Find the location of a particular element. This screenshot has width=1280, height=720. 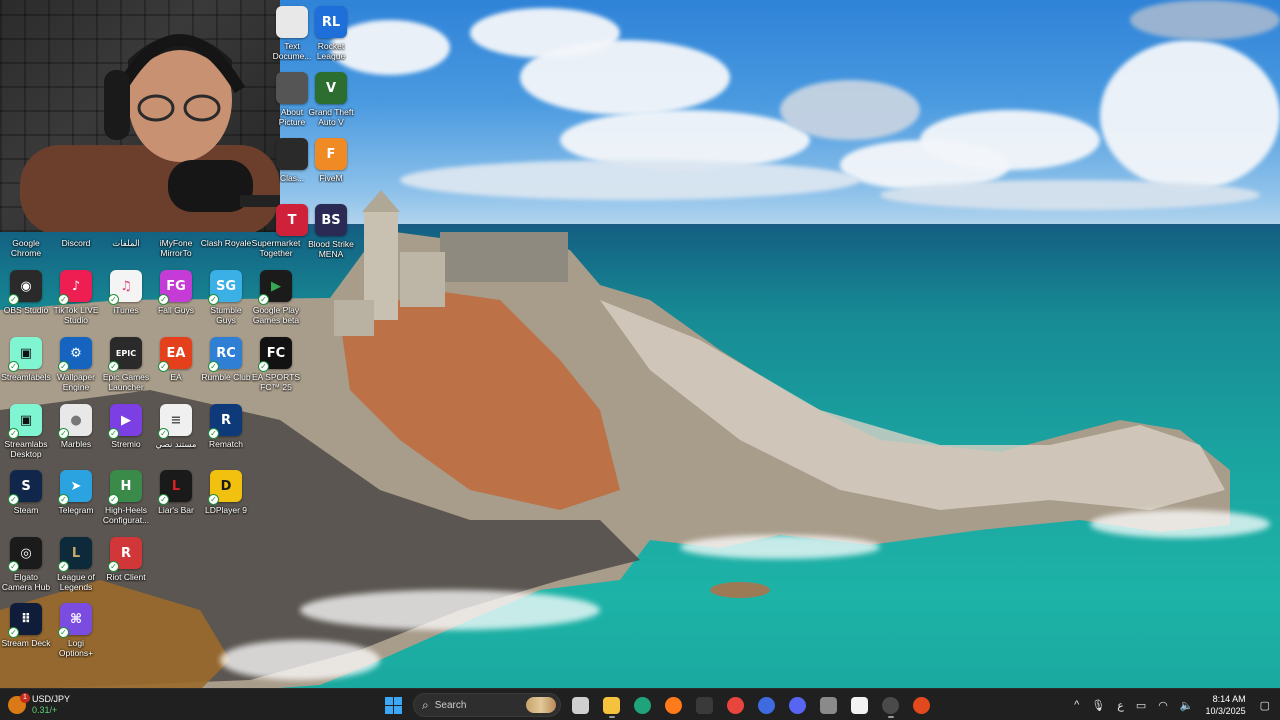

isp-icon is located at coordinates (766, 705).